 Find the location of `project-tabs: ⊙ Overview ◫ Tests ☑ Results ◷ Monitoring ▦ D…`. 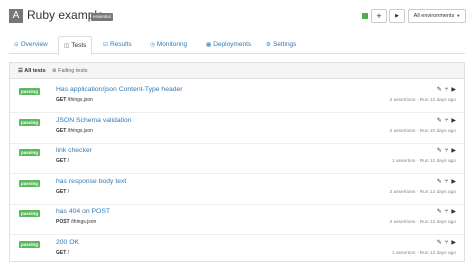

project-tabs: ⊙ Overview ◫ Tests ☑ Results ◷ Monitoring ▦ D… is located at coordinates (237, 45).